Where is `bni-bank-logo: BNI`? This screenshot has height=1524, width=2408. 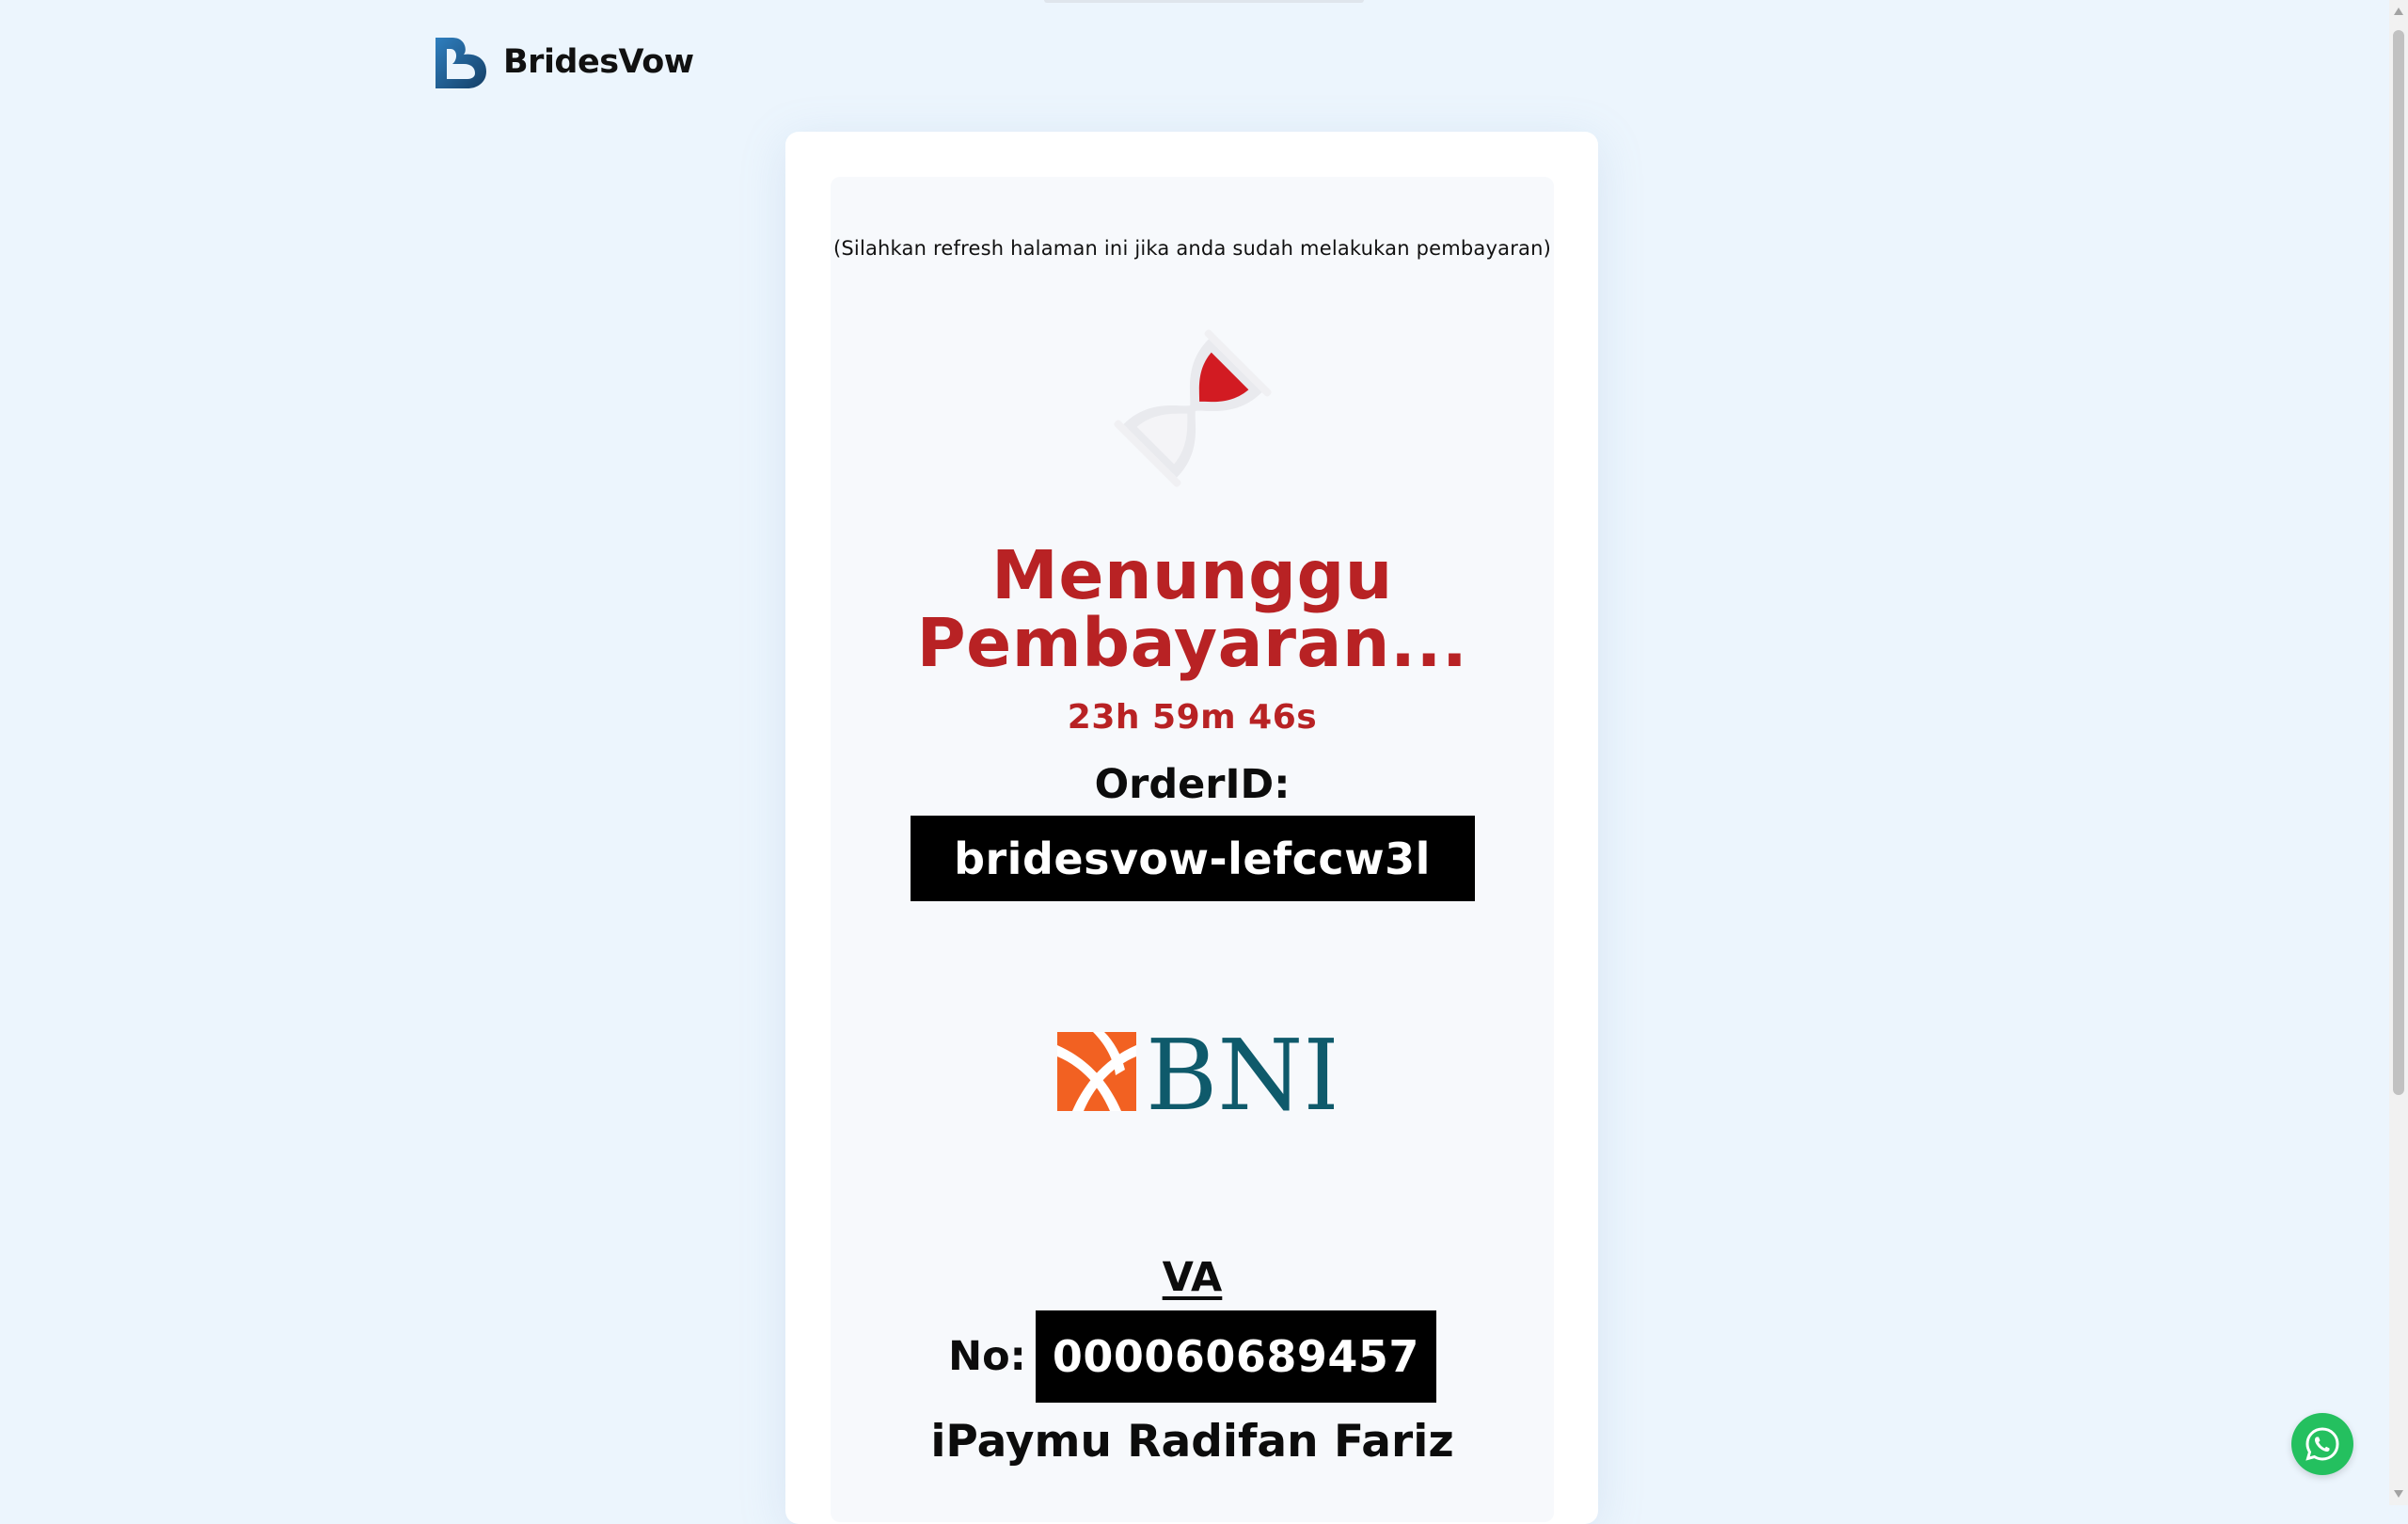 bni-bank-logo: BNI is located at coordinates (1195, 1072).